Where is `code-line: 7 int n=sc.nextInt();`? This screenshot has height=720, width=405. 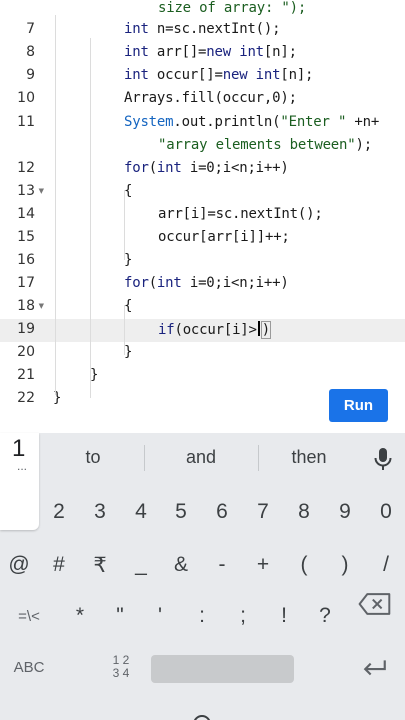 code-line: 7 int n=sc.nextInt(); is located at coordinates (202, 30).